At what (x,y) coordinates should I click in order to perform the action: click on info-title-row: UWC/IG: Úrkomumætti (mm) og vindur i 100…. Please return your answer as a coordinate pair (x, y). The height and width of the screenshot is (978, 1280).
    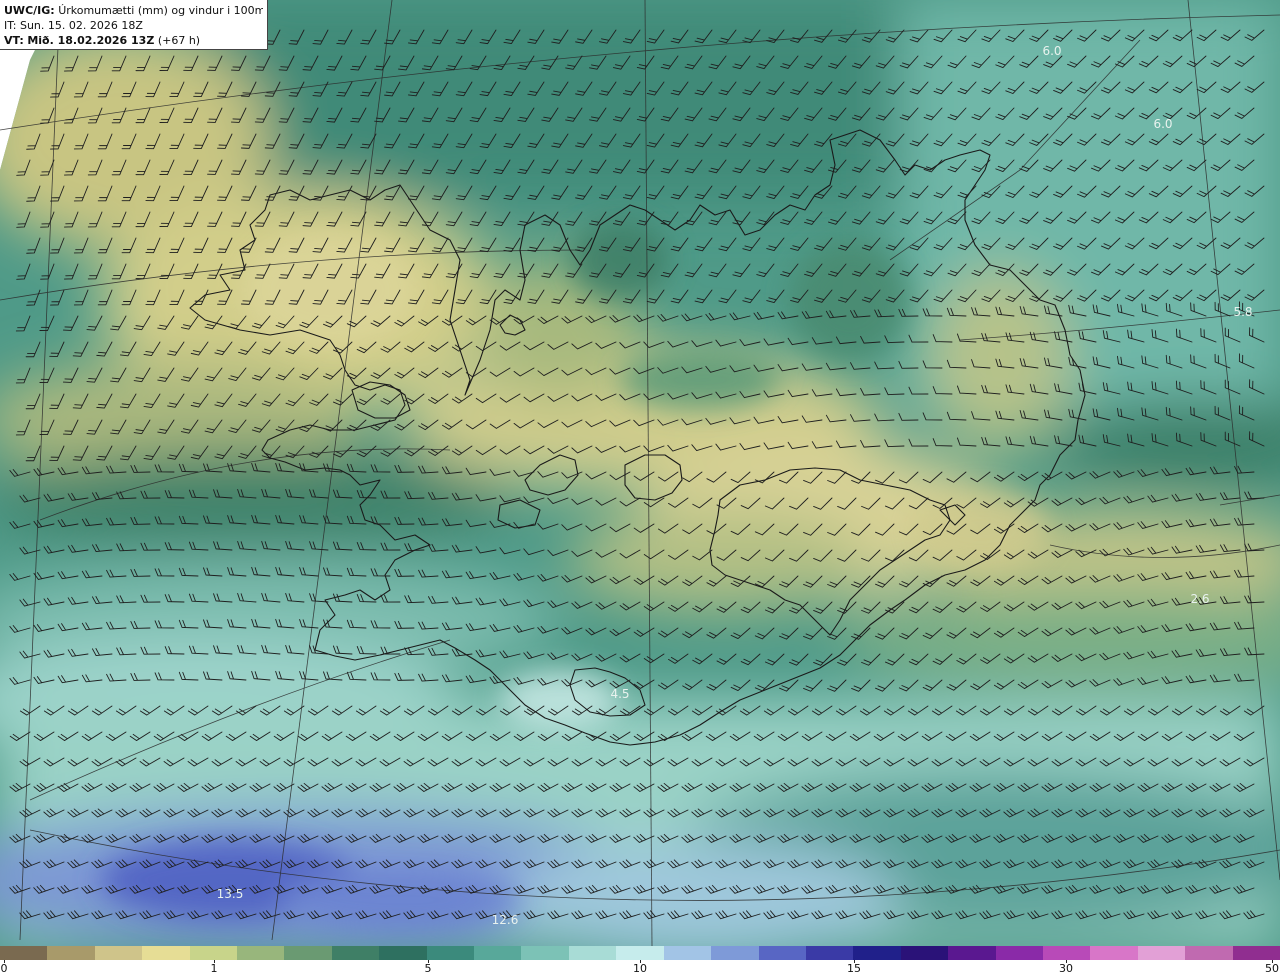
    Looking at the image, I should click on (133, 10).